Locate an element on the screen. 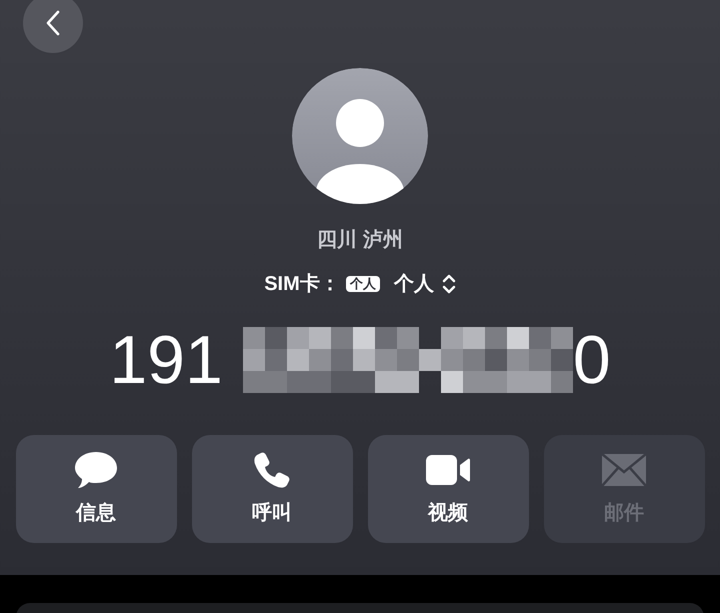  back-button is located at coordinates (53, 26).